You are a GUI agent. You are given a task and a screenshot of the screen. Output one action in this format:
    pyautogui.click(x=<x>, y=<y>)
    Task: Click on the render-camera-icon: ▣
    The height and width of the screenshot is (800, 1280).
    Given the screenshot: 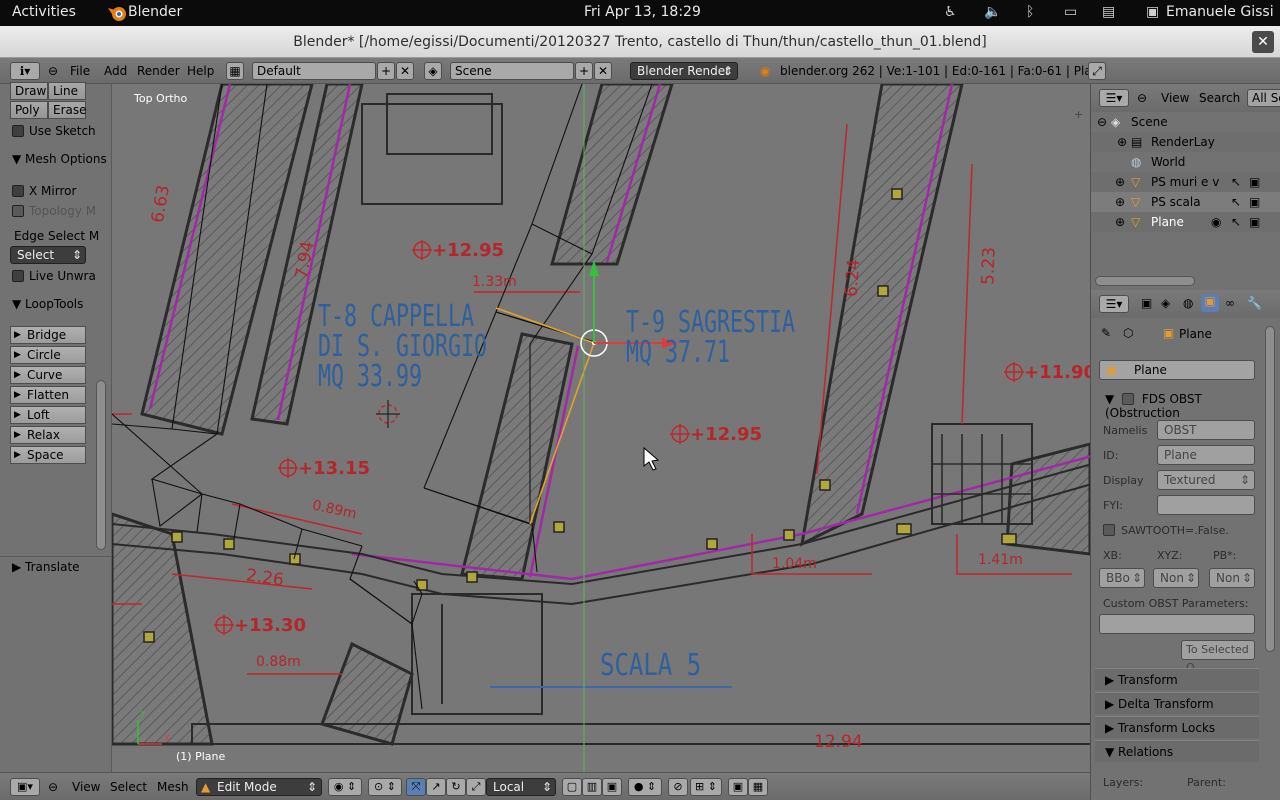 What is the action you would take?
    pyautogui.click(x=1254, y=222)
    